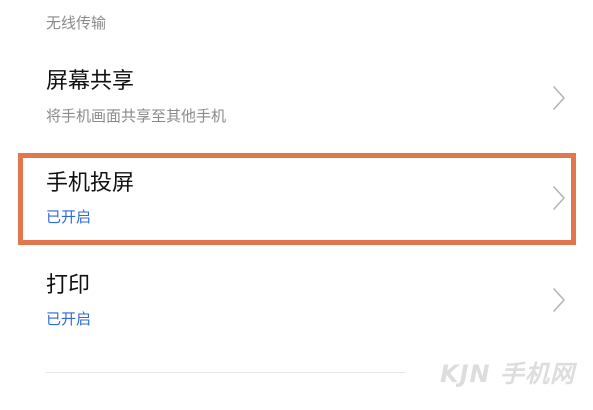 The width and height of the screenshot is (593, 410). What do you see at coordinates (90, 81) in the screenshot?
I see `row-title: 屏幕共享` at bounding box center [90, 81].